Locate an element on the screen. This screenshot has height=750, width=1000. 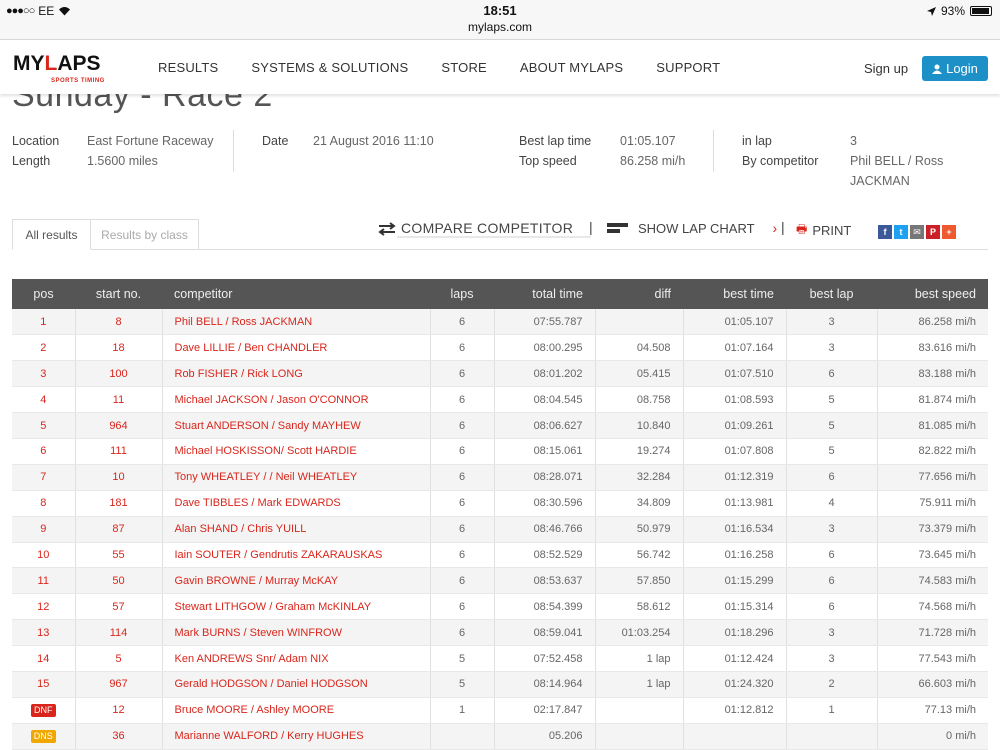
mylaps-logo: MYLAPS SPORTS TIMING is located at coordinates (58, 68).